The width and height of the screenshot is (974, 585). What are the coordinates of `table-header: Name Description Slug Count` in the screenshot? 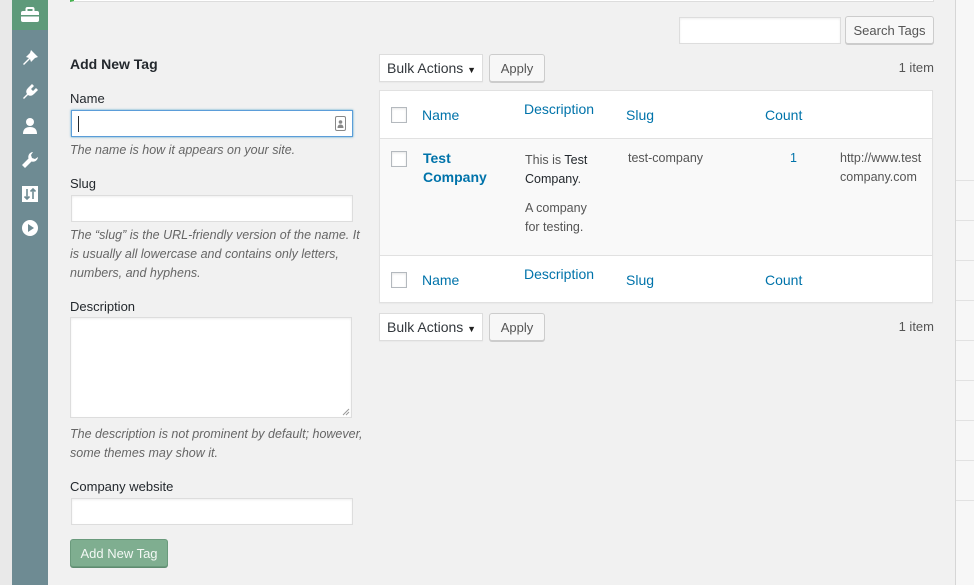 It's located at (656, 115).